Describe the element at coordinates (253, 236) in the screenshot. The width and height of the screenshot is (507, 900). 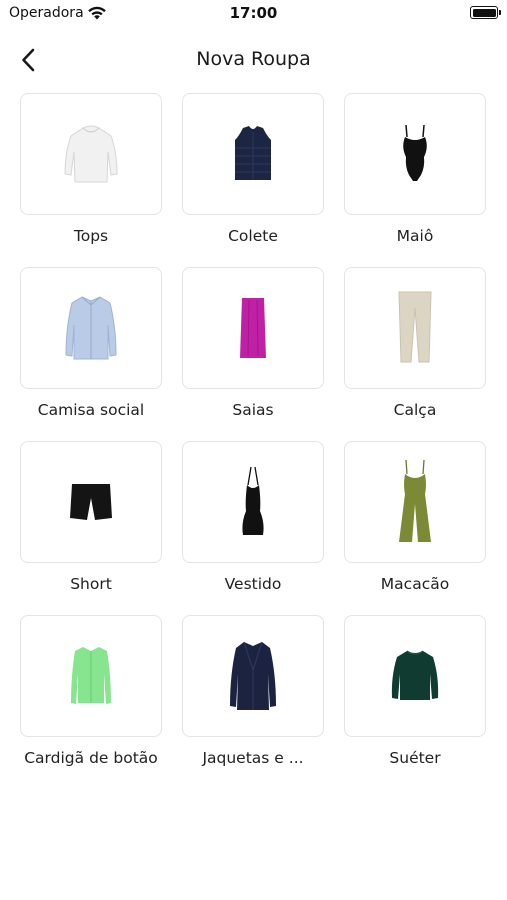
I see `category-label: Colete` at that location.